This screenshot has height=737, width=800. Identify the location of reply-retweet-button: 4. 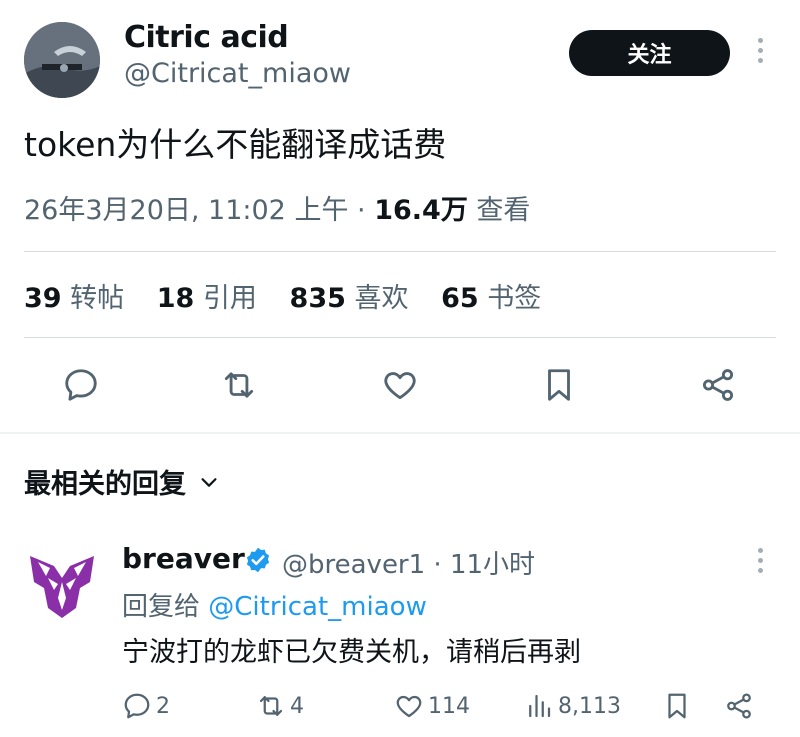
(280, 706).